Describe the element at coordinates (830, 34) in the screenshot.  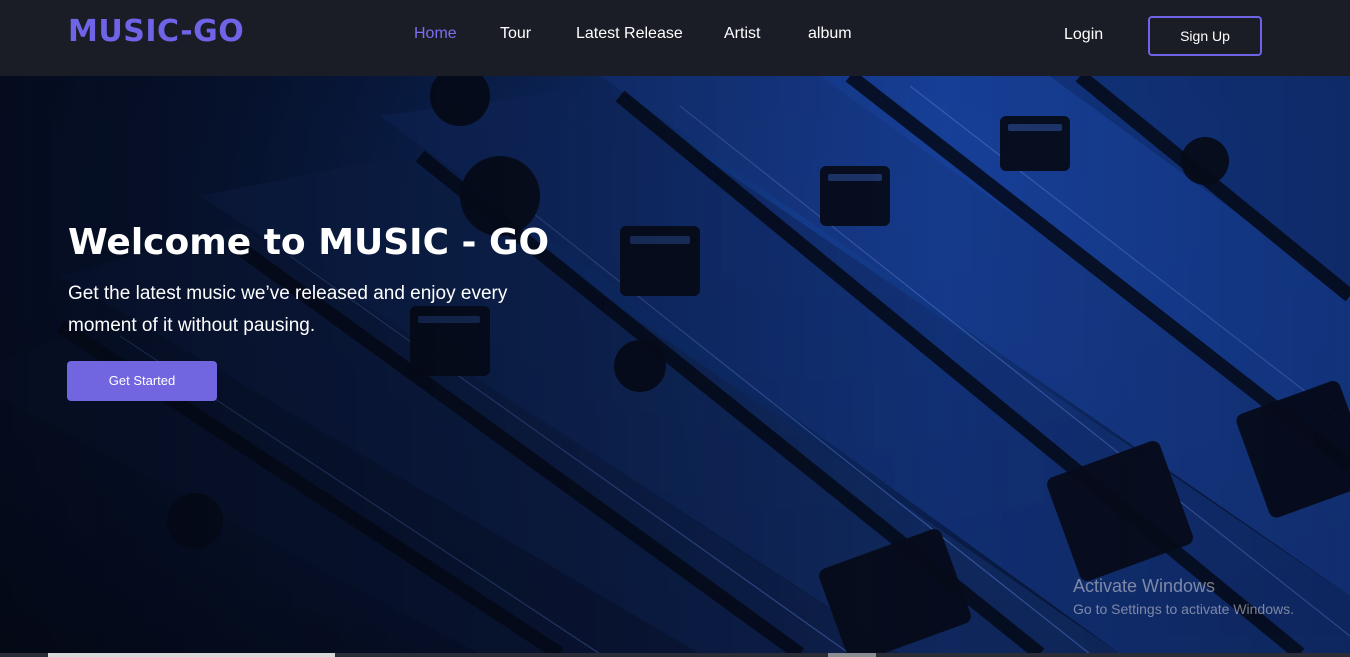
I see `nav-item-album: album` at that location.